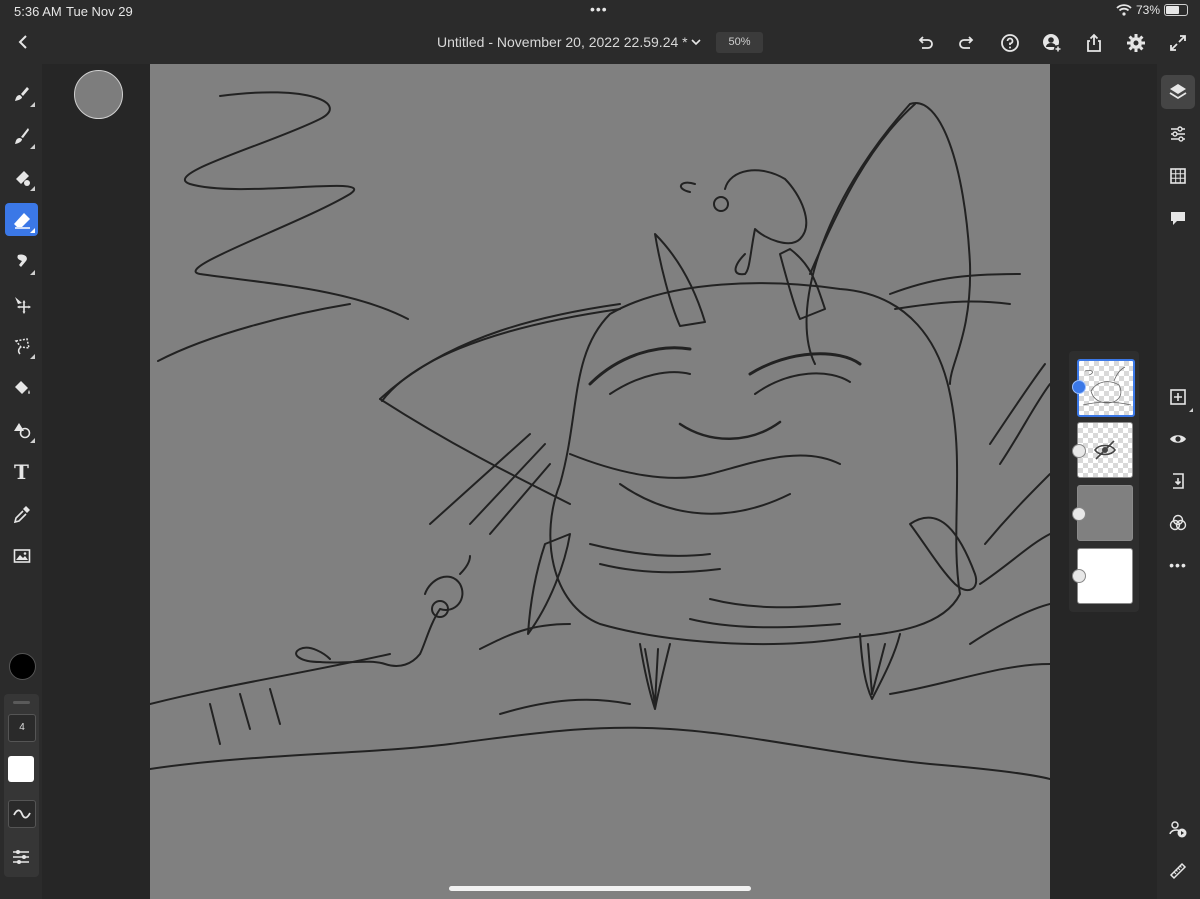 This screenshot has width=1200, height=899. What do you see at coordinates (739, 42) in the screenshot?
I see `zoom-level: 50%` at bounding box center [739, 42].